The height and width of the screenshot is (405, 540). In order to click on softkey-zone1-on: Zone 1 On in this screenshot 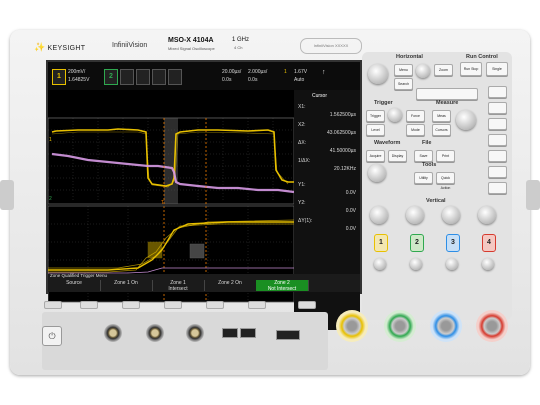, I will do `click(126, 285)`.